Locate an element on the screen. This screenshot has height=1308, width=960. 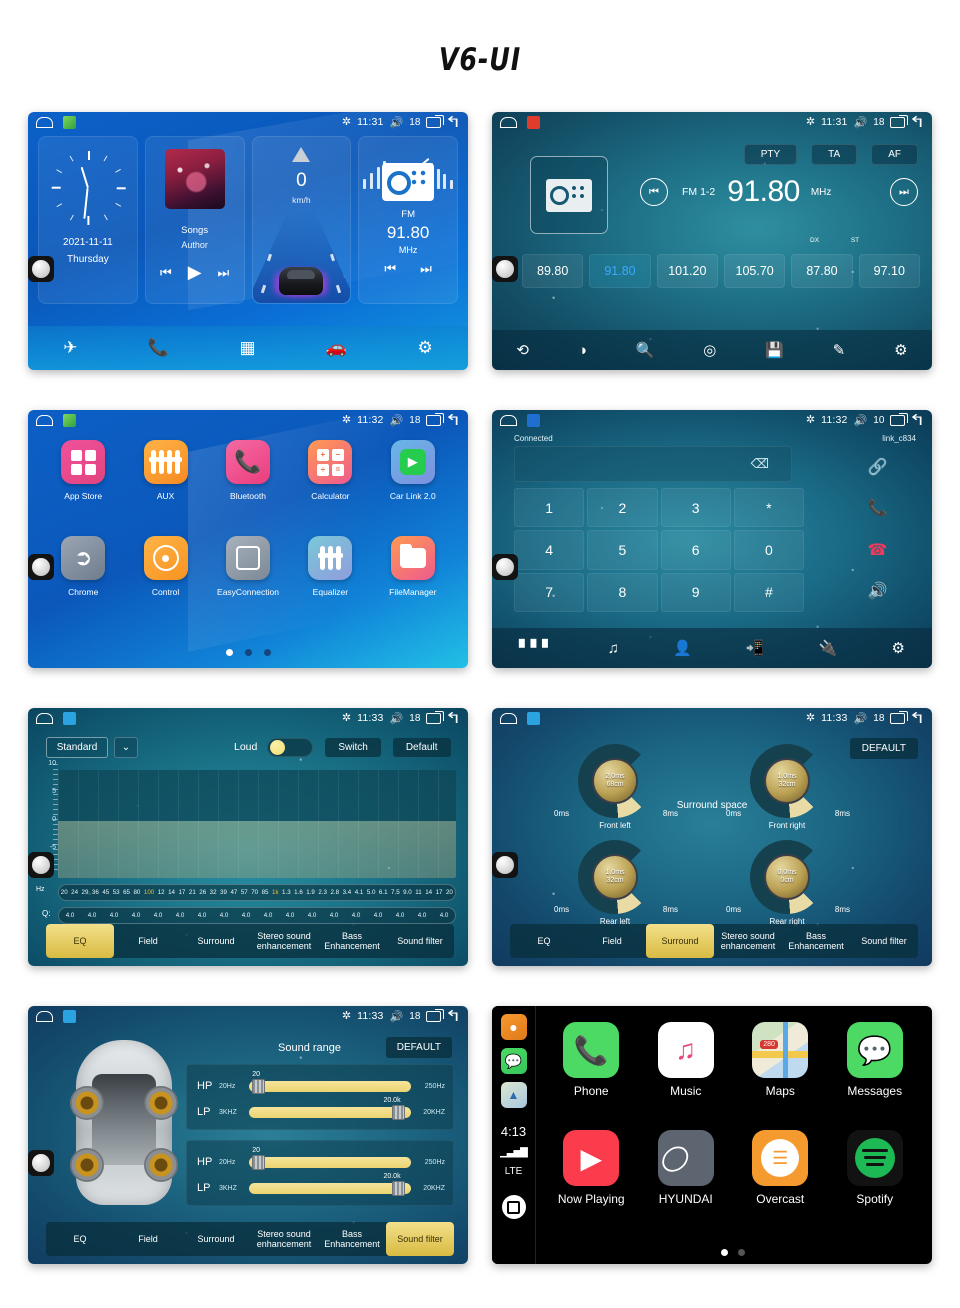
key-star: * is located at coordinates (768, 508).